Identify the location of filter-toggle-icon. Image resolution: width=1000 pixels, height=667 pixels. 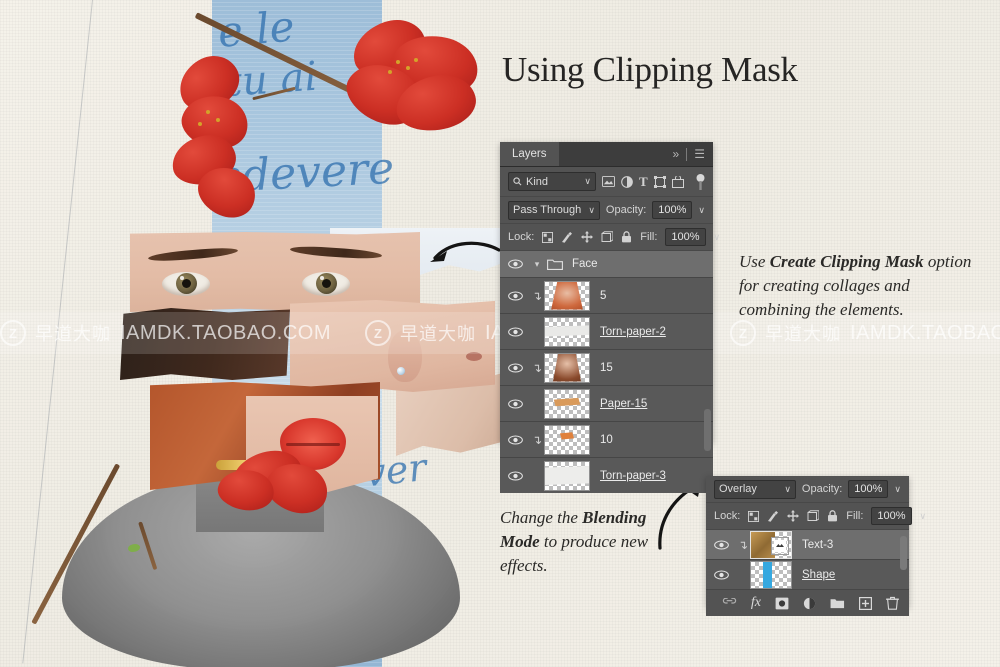
(700, 181).